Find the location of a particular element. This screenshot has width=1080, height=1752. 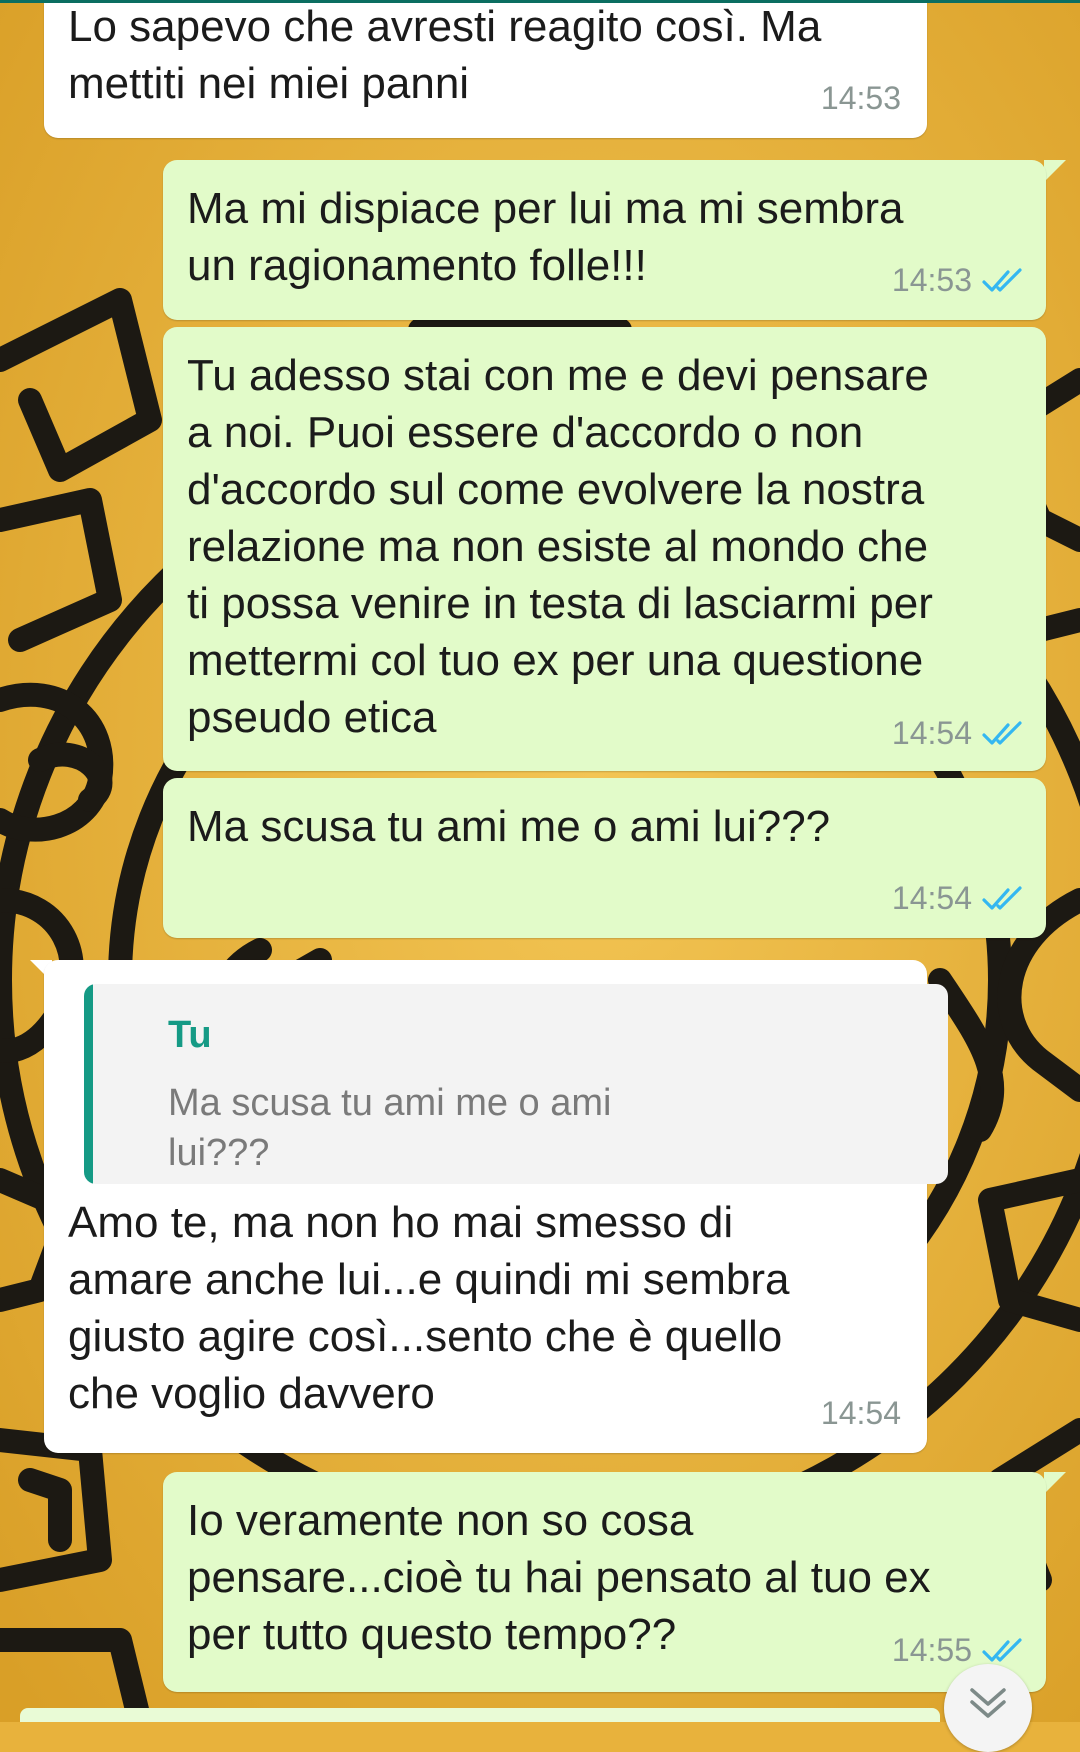

message-text: Ma scusa tu ami me o ami lui??? is located at coordinates (509, 826).